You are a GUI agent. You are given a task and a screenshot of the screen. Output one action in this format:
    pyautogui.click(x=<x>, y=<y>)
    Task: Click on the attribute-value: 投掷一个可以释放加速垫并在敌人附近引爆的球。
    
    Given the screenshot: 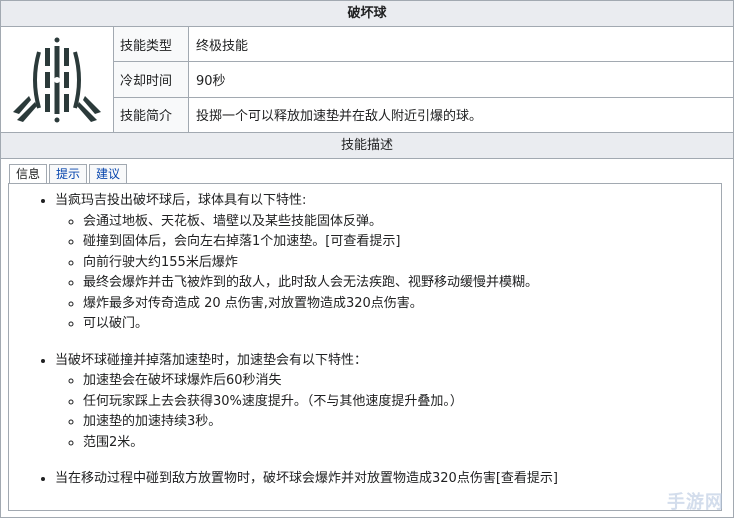 What is the action you would take?
    pyautogui.click(x=339, y=117)
    